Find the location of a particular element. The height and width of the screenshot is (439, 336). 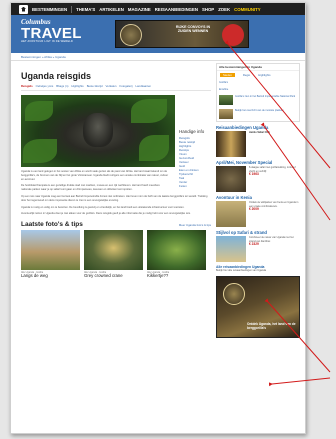

reisaanbiedingen-heading: Reisaanbiedingen Uganda is located at coordinates (258, 127).